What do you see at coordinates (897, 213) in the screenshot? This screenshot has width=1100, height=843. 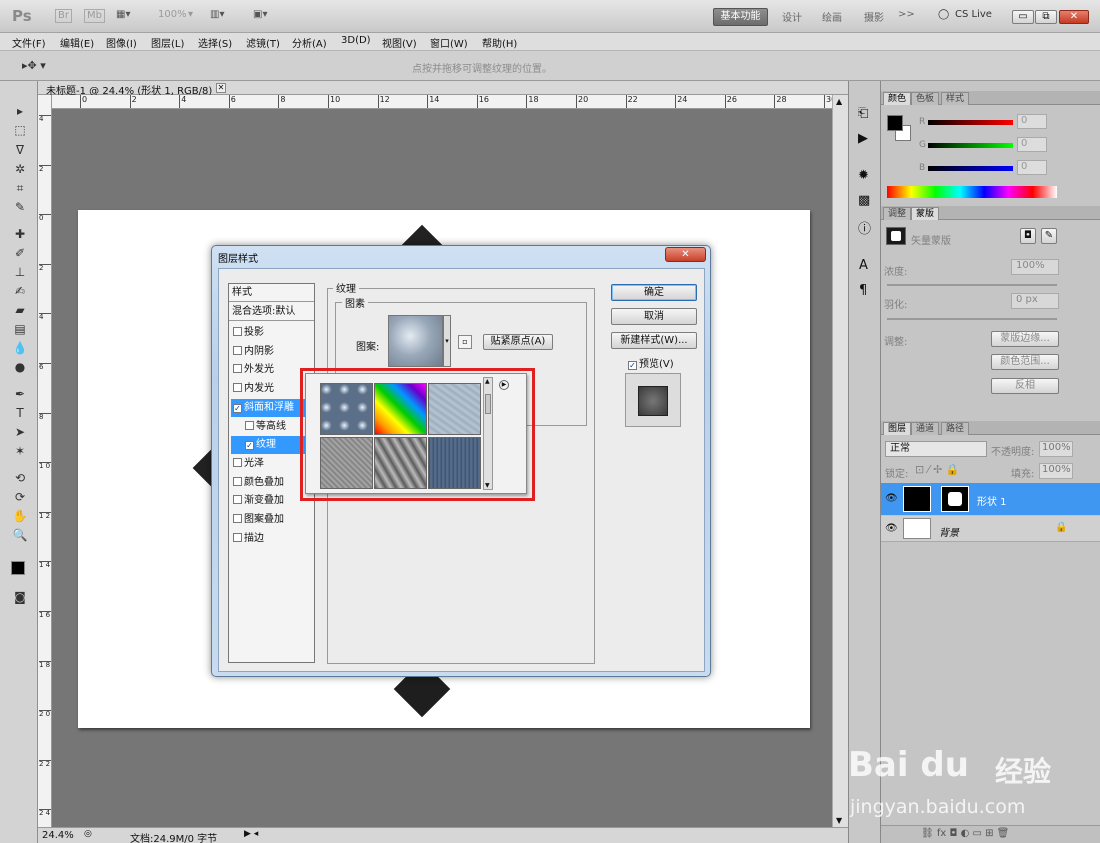 I see `tab-adjustments: 调整` at bounding box center [897, 213].